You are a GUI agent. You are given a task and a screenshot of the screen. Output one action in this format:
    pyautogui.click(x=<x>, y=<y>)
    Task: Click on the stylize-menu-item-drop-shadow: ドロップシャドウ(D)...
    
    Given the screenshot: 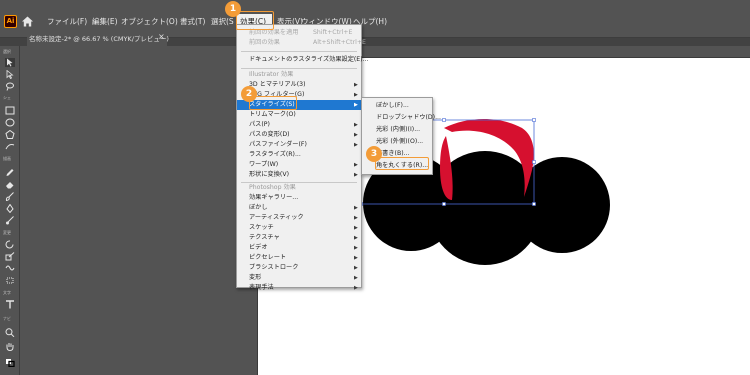 What is the action you would take?
    pyautogui.click(x=401, y=118)
    